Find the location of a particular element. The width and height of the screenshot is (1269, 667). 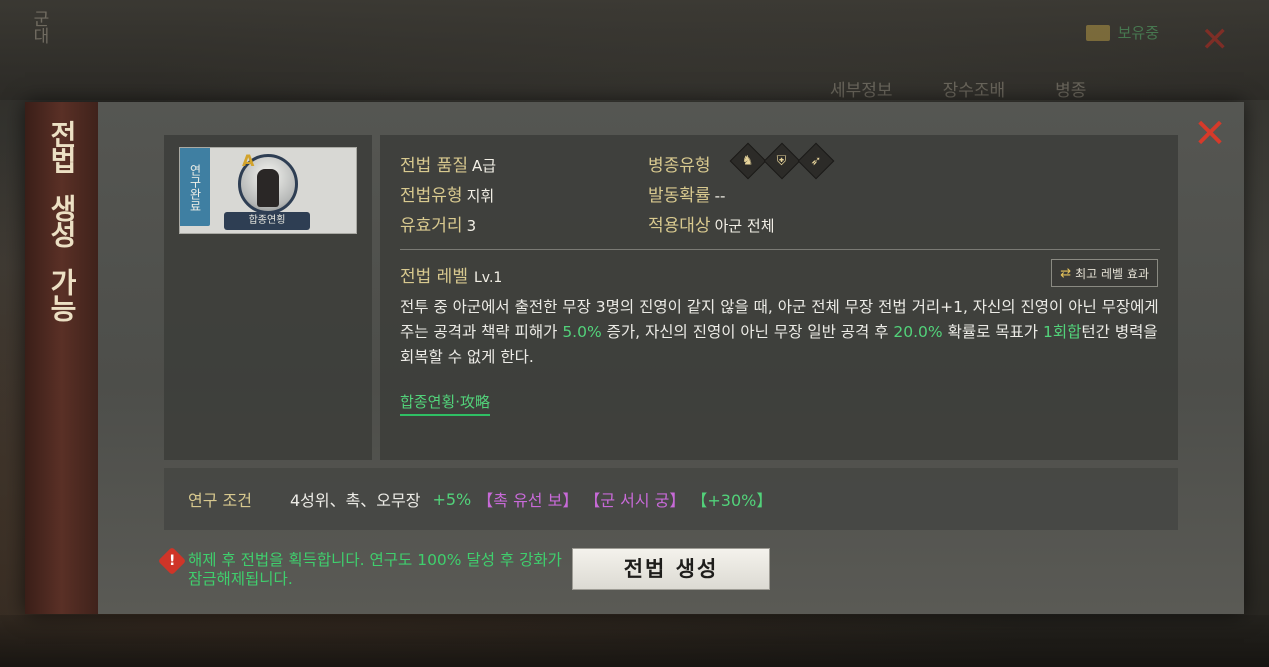

trigger-row: 발동확률 -- is located at coordinates (686, 193).